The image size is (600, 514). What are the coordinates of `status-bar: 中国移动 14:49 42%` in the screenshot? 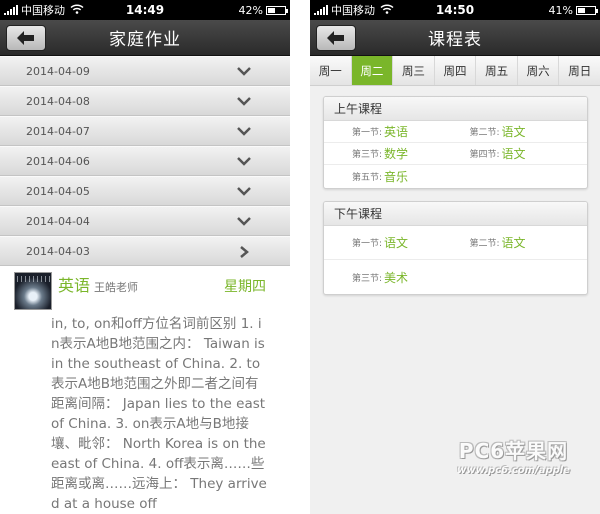 It's located at (145, 10).